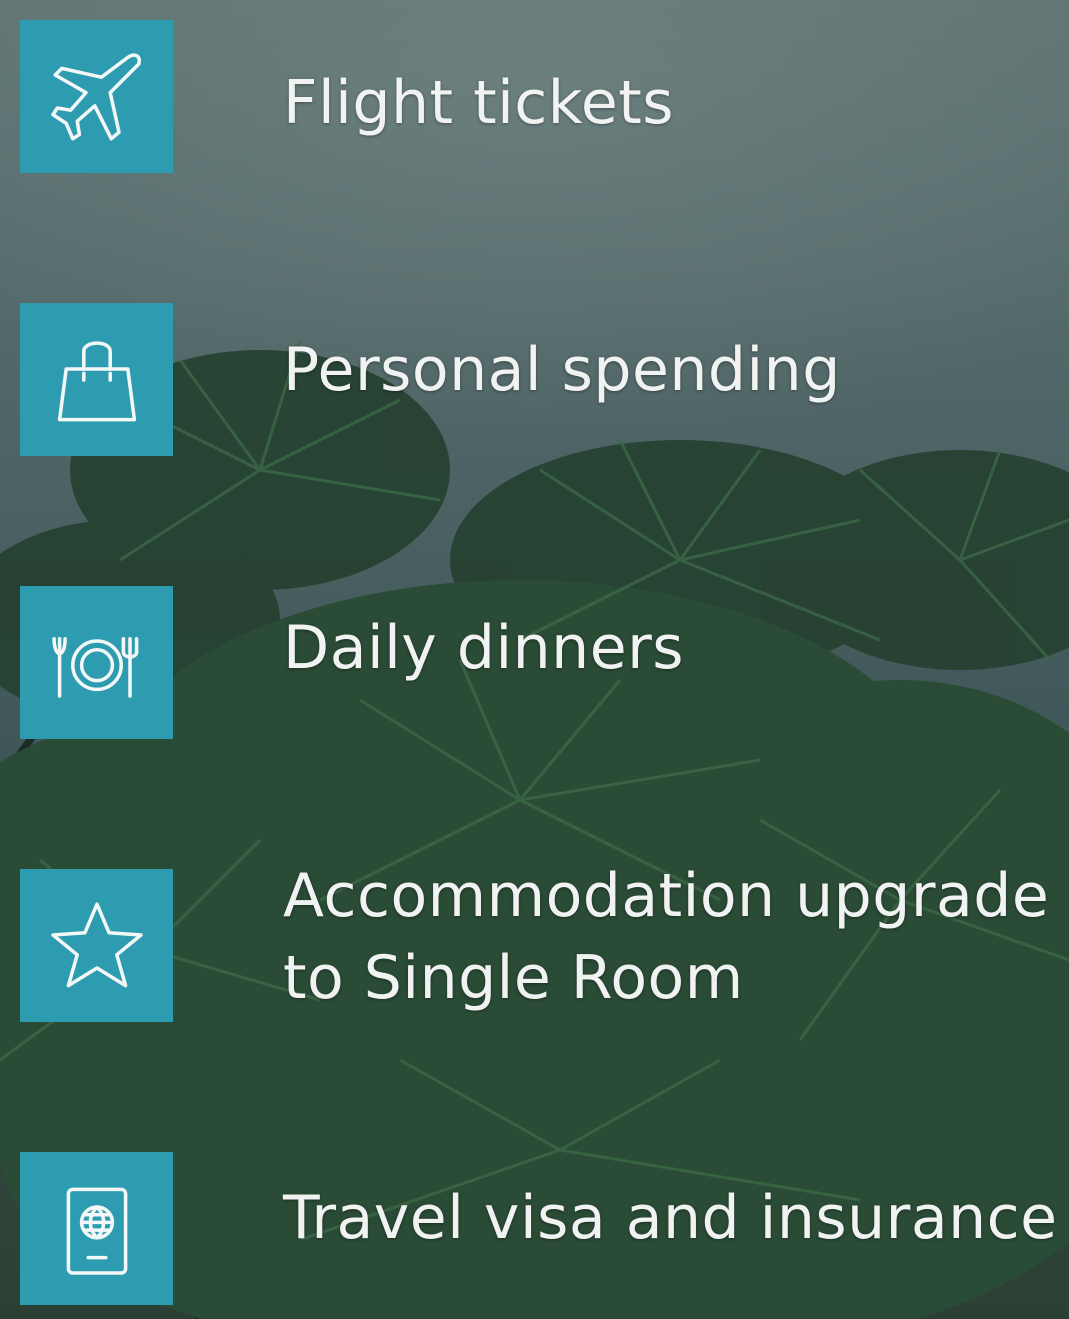 The height and width of the screenshot is (1319, 1069). I want to click on shopping-bag-icon, so click(96, 379).